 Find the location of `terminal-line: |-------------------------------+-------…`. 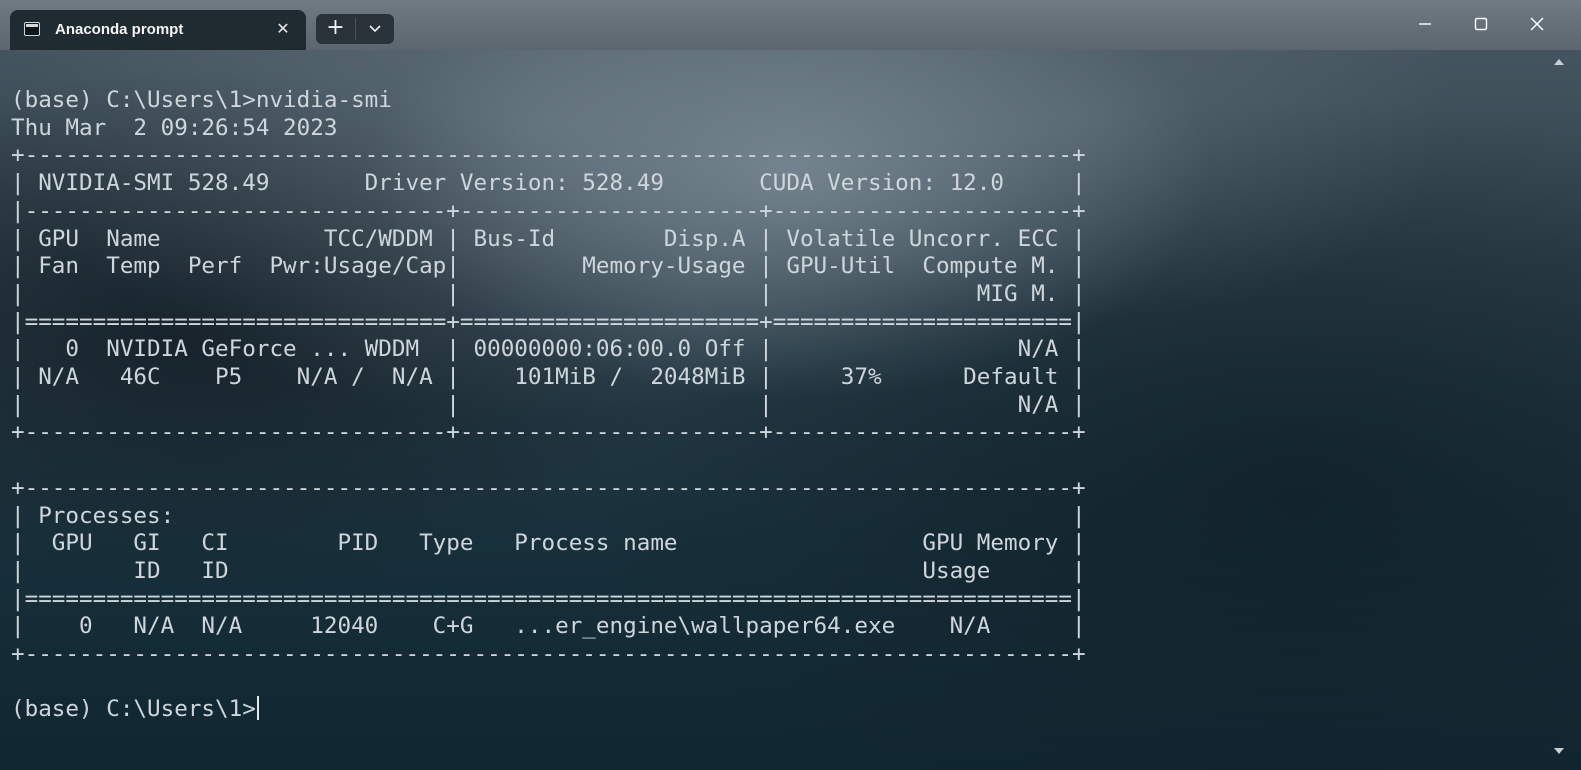

terminal-line: |-------------------------------+-------… is located at coordinates (548, 210).